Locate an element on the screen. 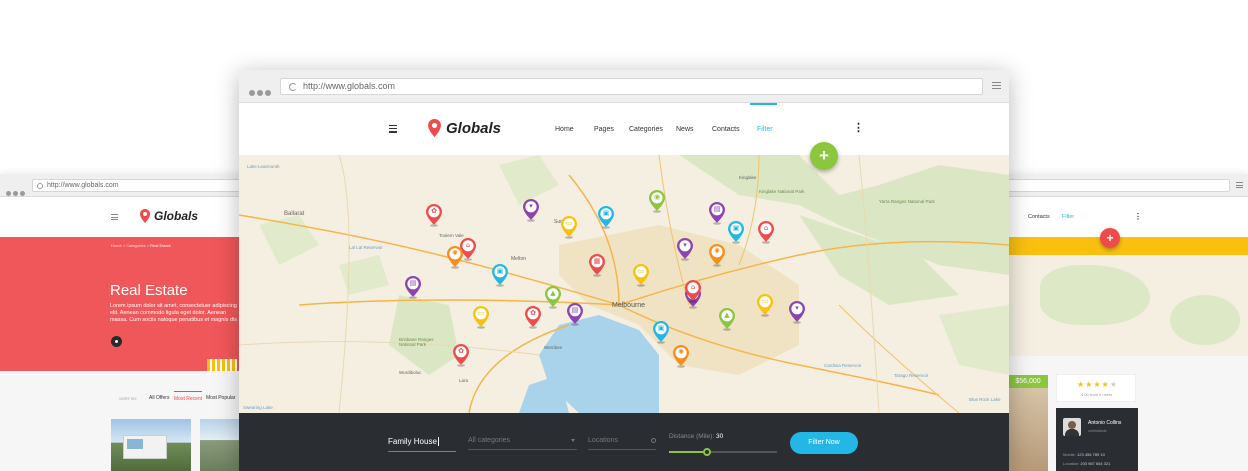 Image resolution: width=1248 pixels, height=471 pixels. right-more-icon: ⋮ is located at coordinates (1138, 216).